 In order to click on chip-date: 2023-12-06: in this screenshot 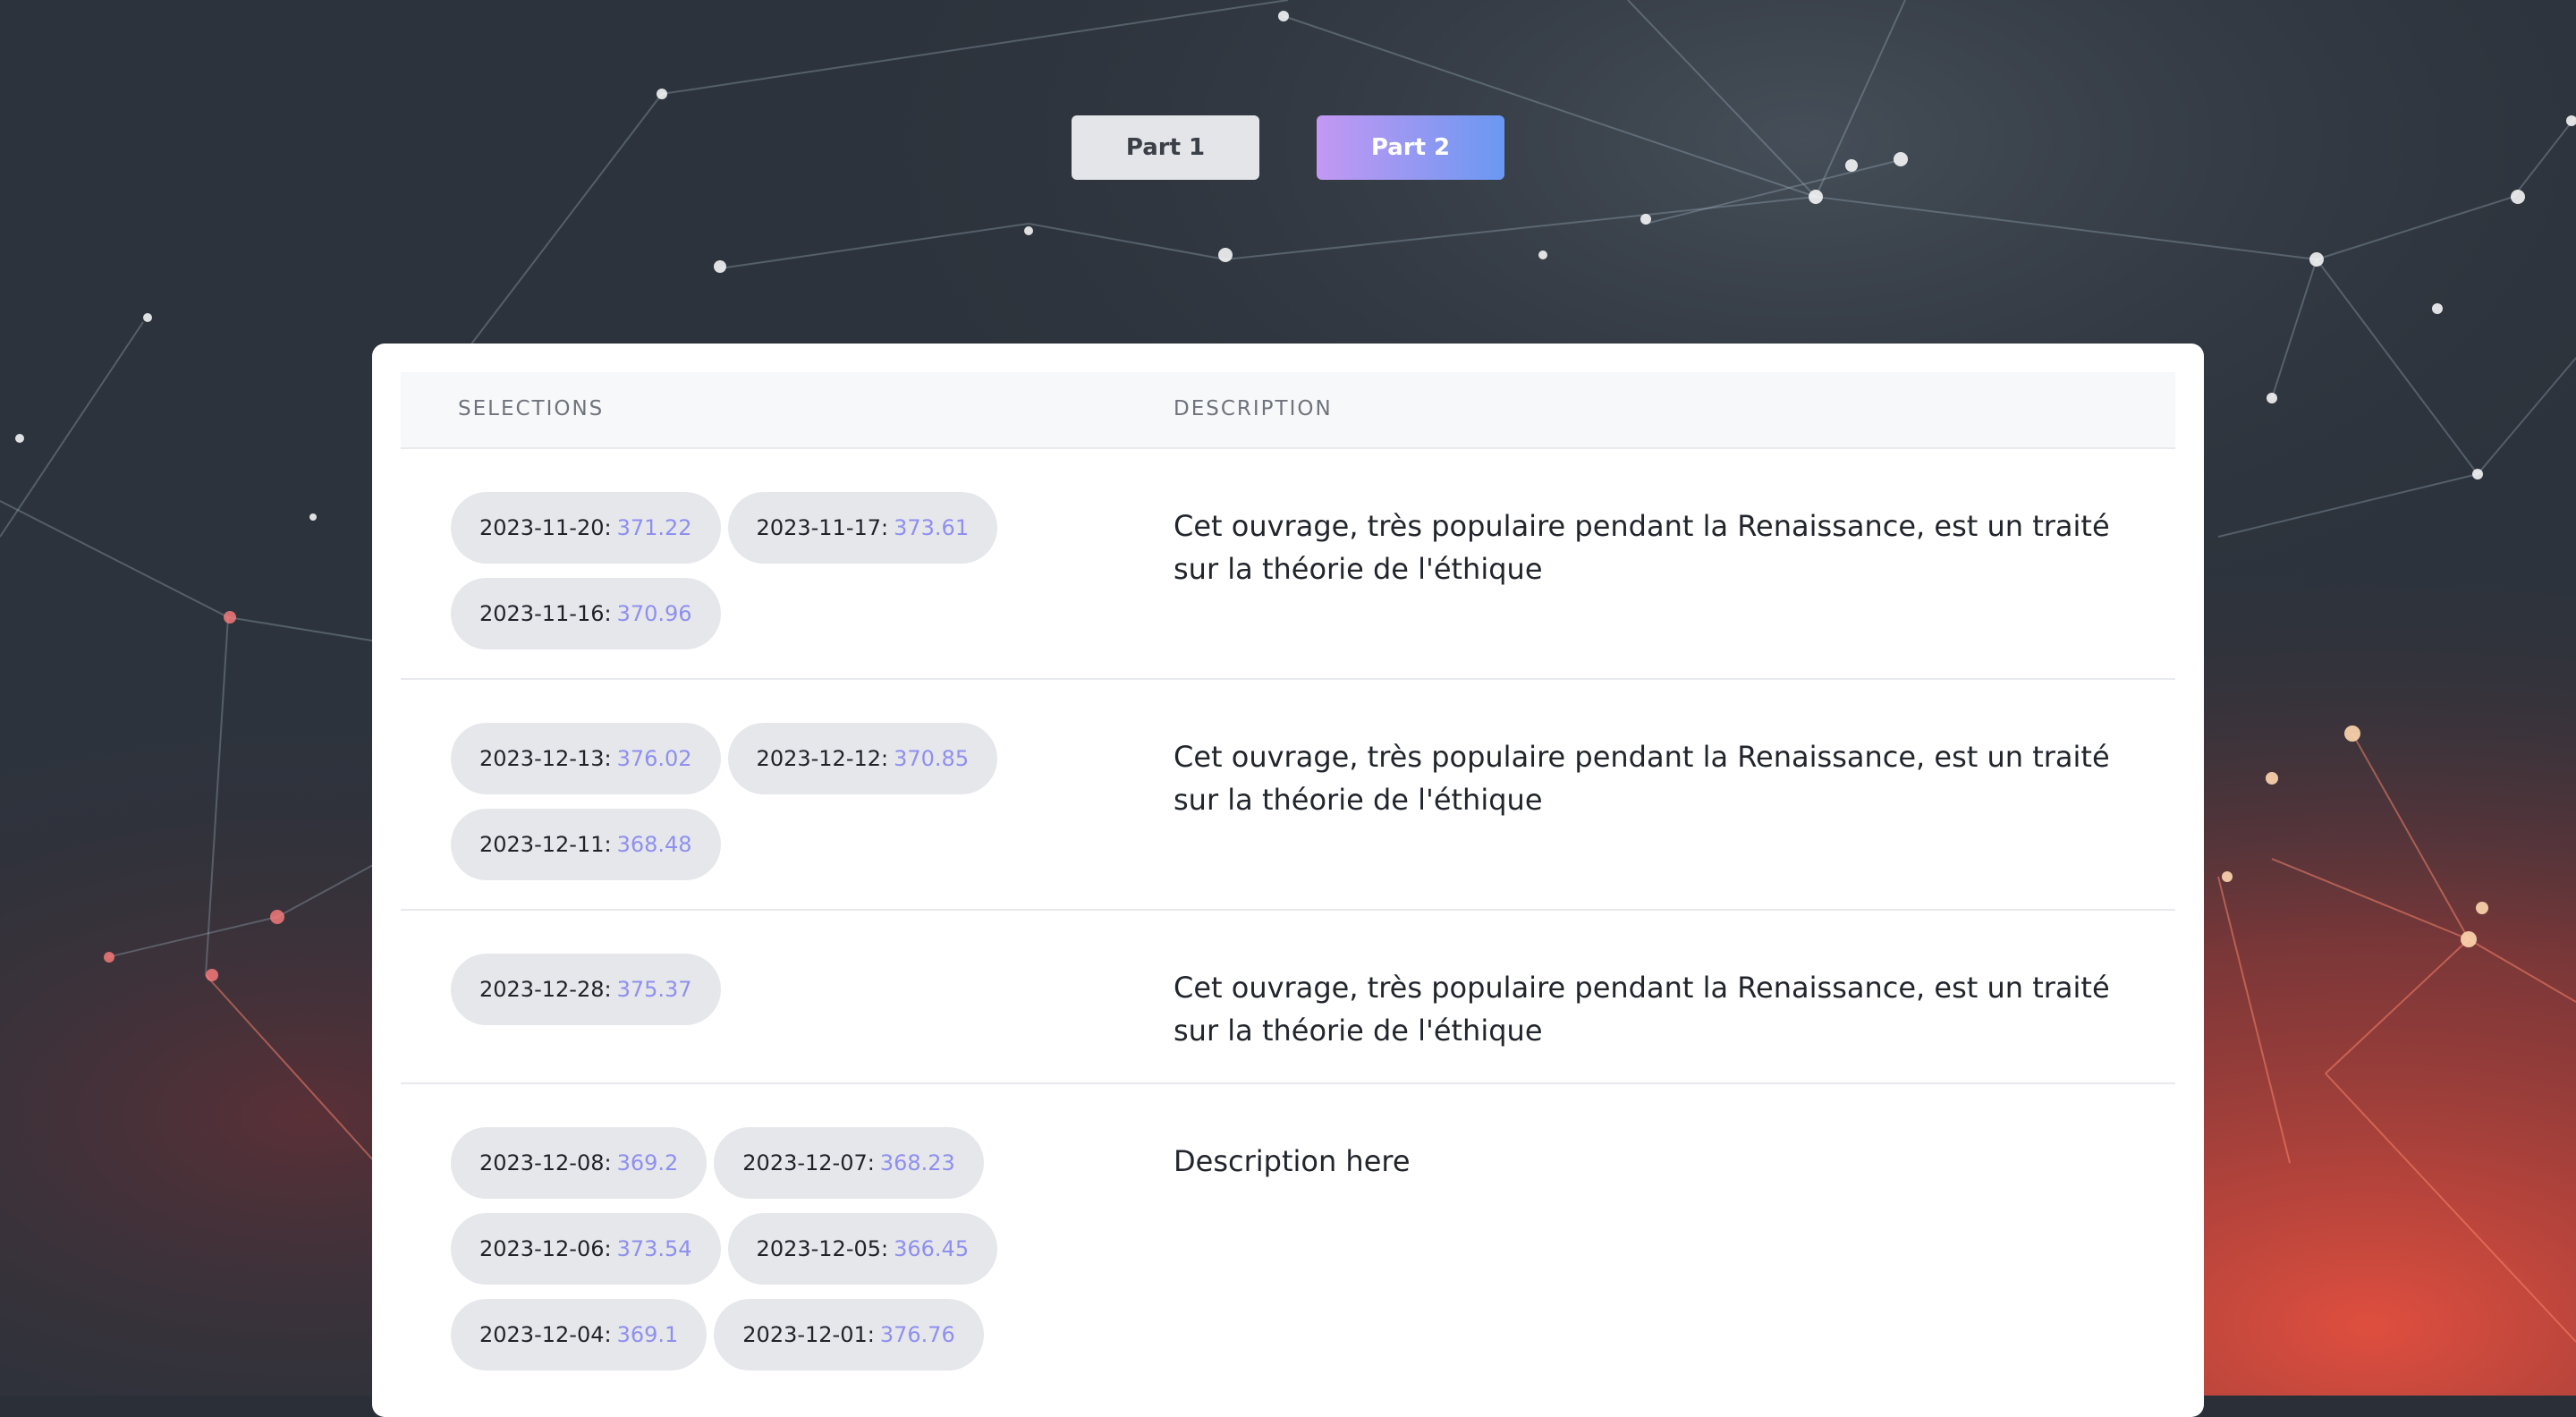, I will do `click(545, 1248)`.